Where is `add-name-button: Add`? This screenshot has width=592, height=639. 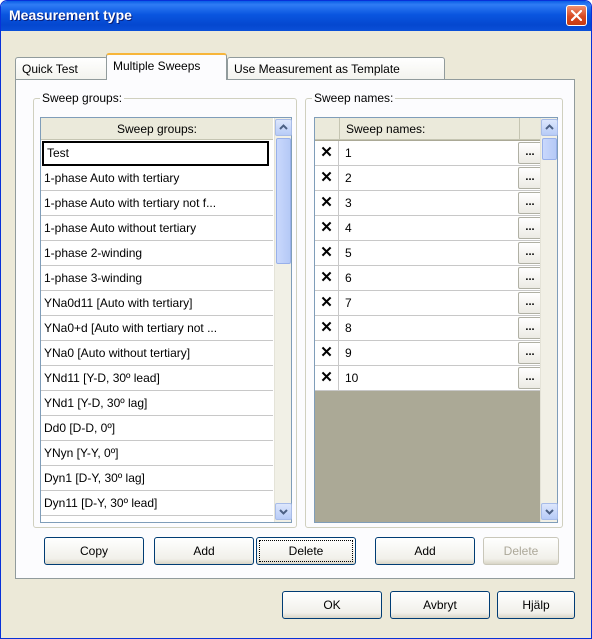
add-name-button: Add is located at coordinates (425, 551).